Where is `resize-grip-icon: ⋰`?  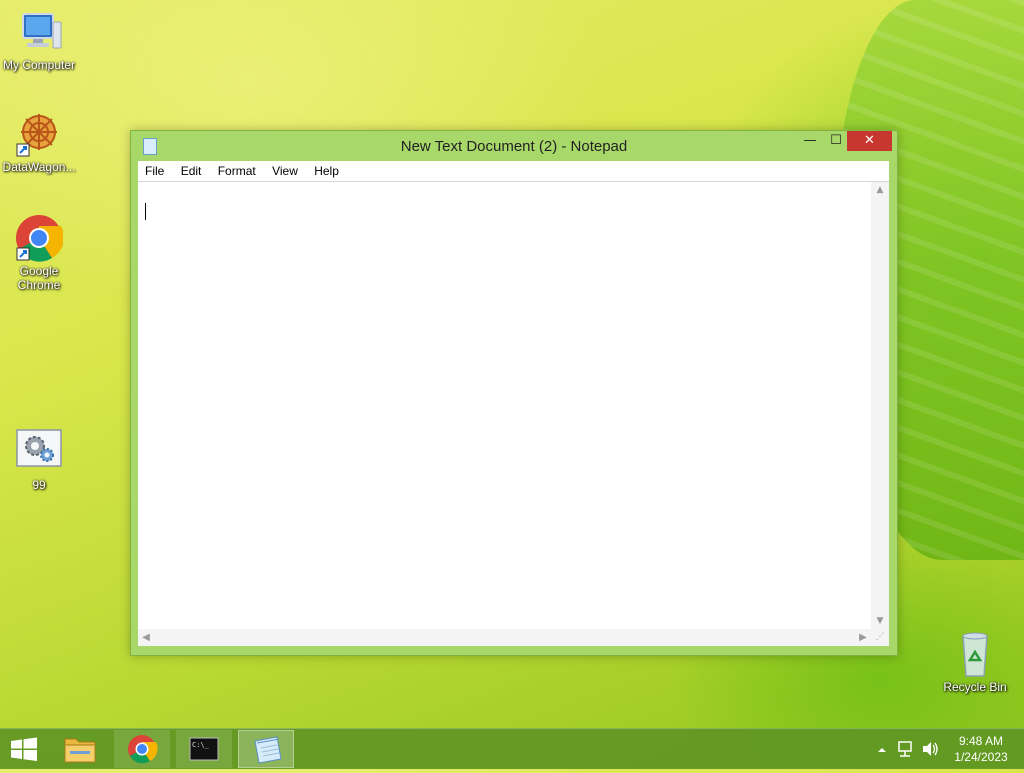
resize-grip-icon: ⋰ is located at coordinates (880, 637).